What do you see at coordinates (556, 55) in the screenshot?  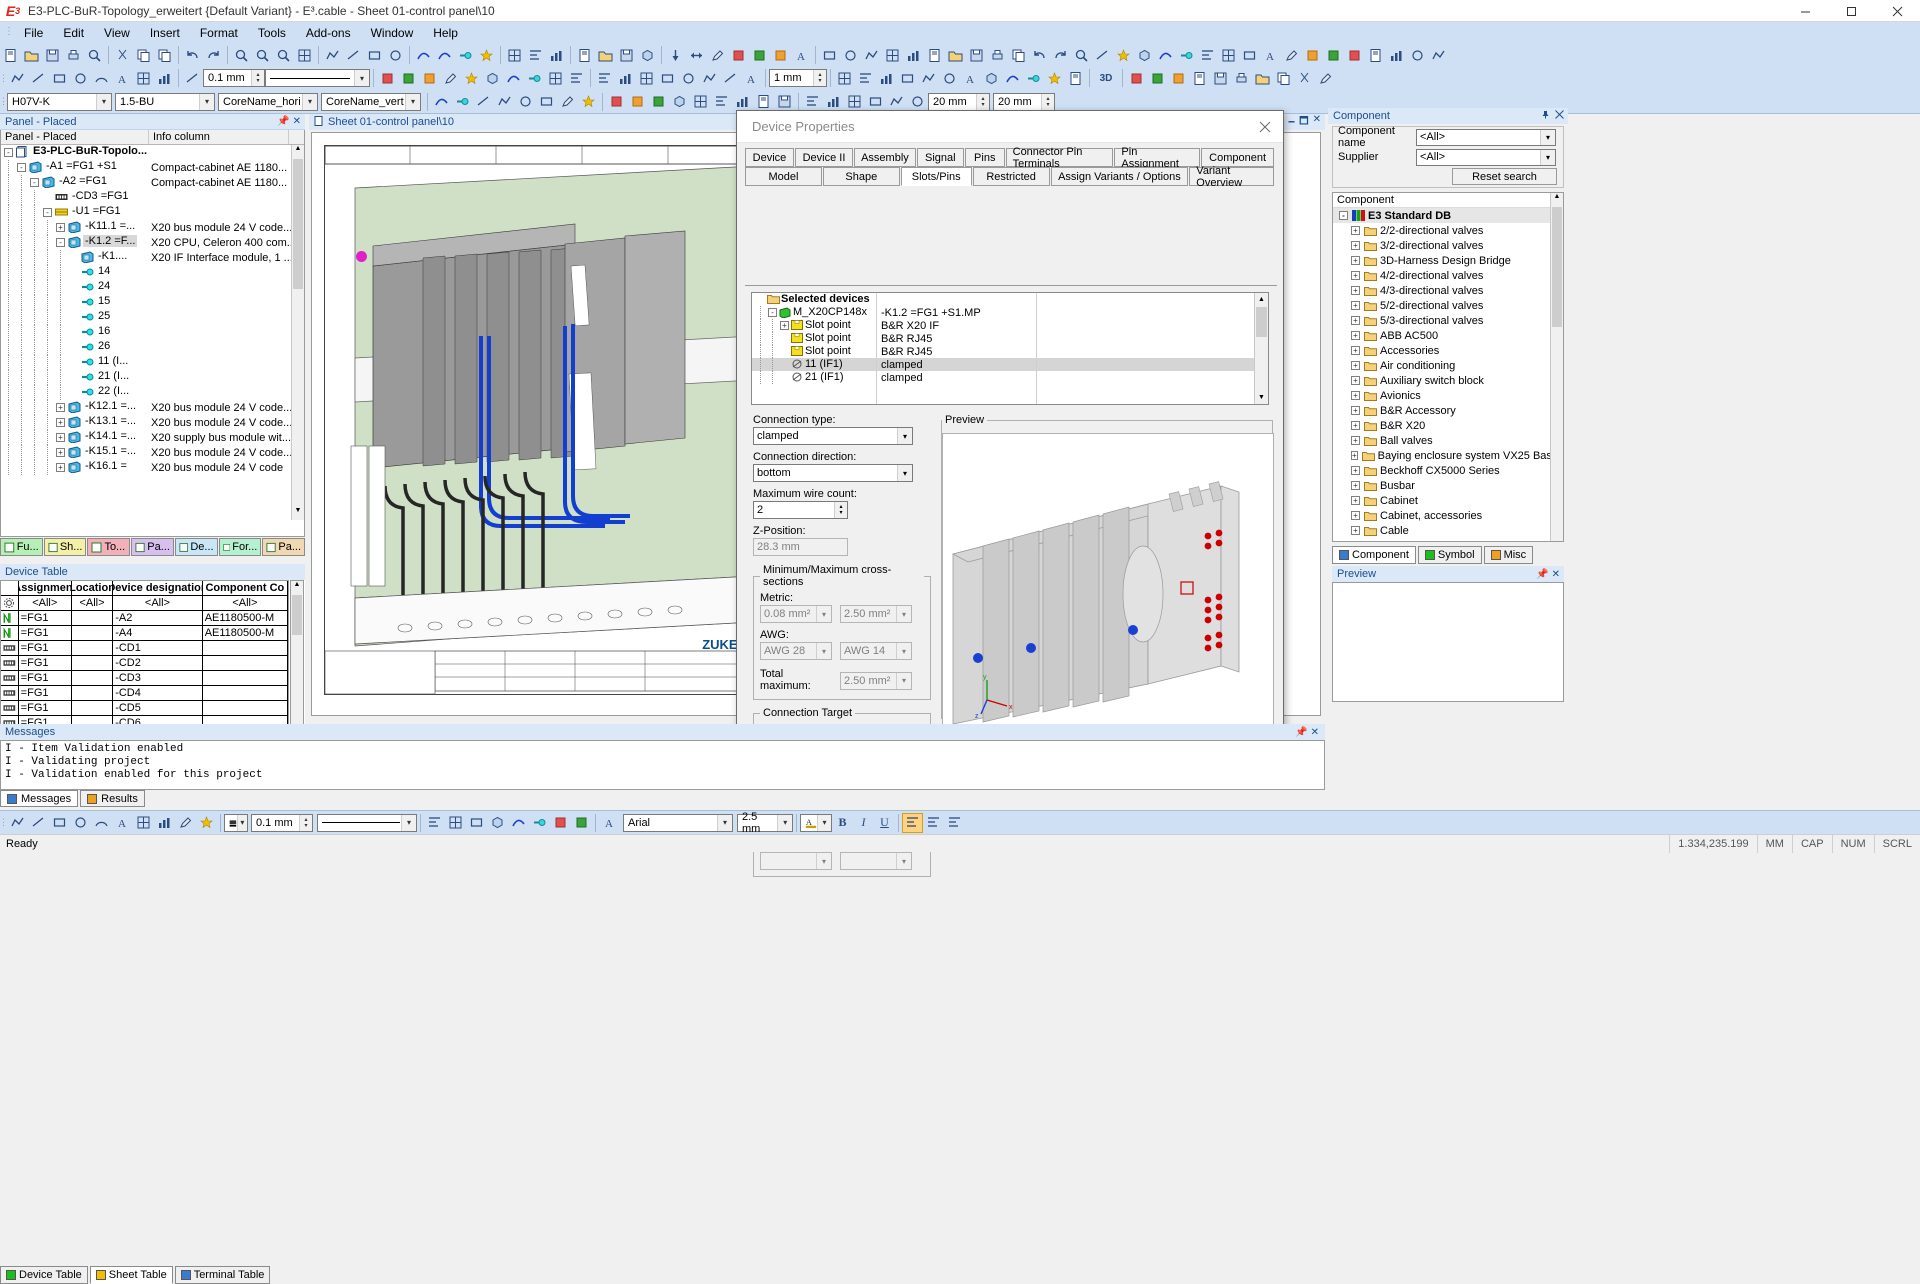 I see `chart-icon` at bounding box center [556, 55].